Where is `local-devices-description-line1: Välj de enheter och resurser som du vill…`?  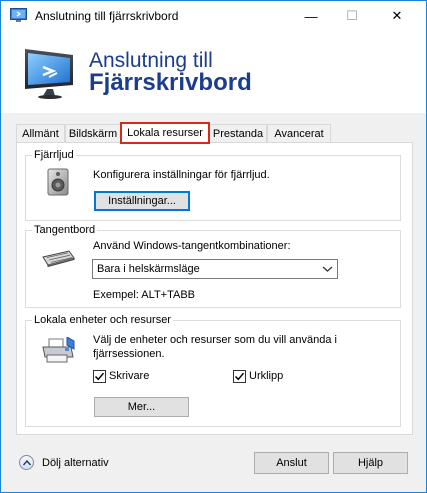
local-devices-description-line1: Välj de enheter och resurser som du vill… is located at coordinates (215, 340).